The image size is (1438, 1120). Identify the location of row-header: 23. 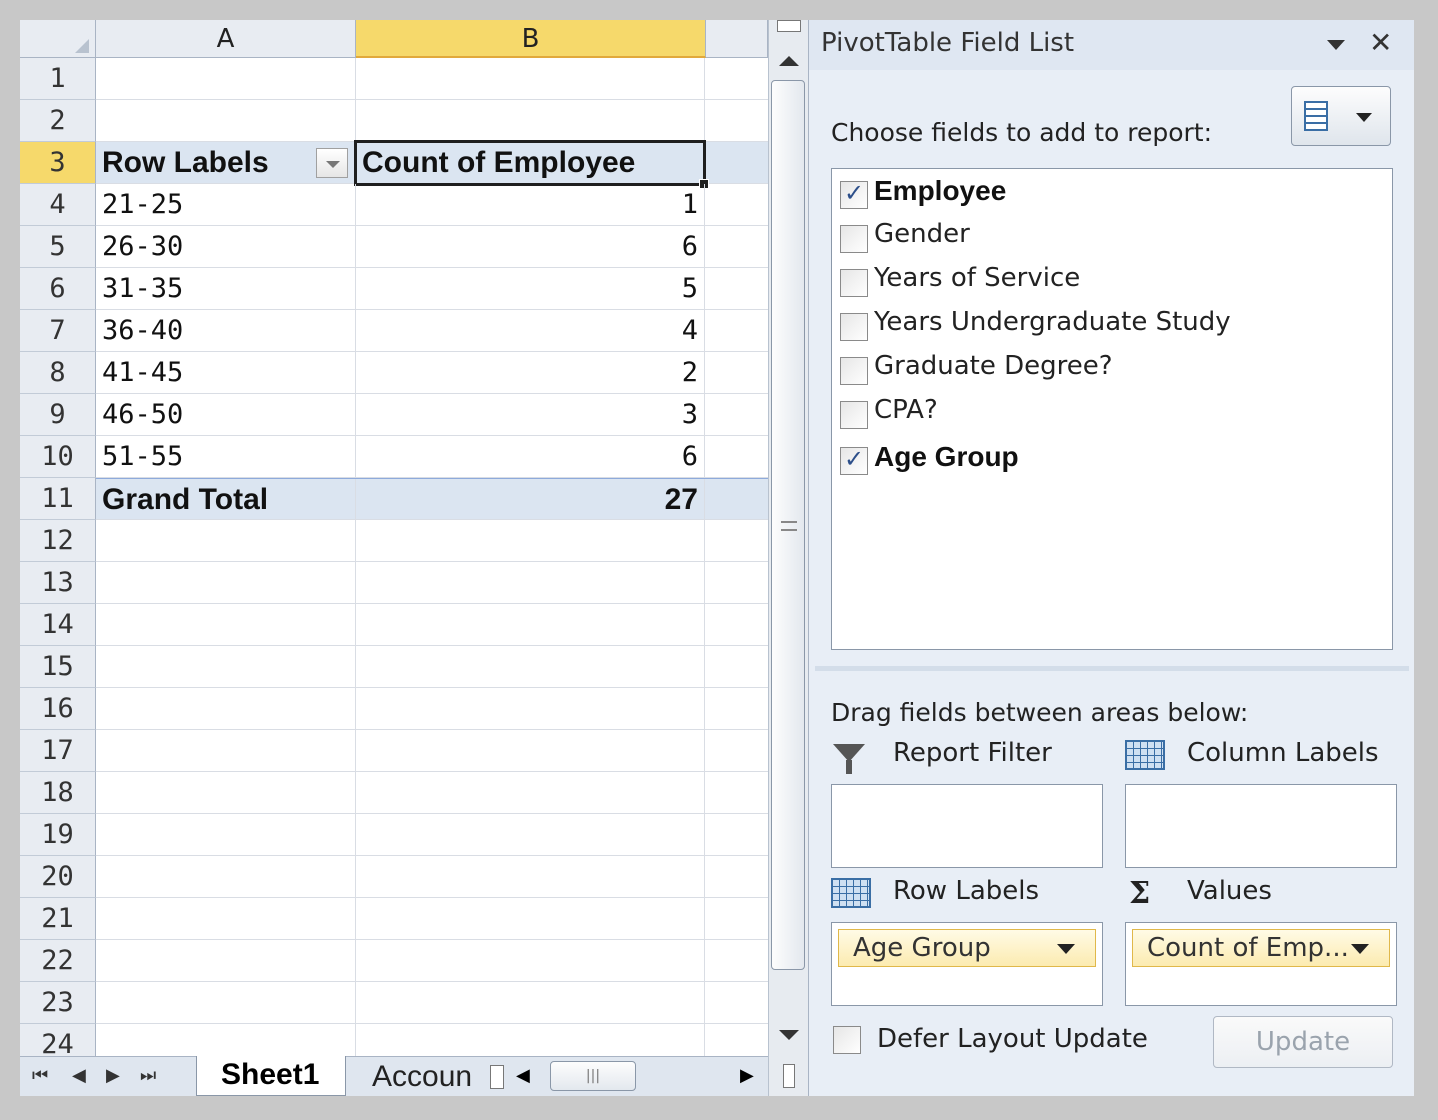
(58, 1003).